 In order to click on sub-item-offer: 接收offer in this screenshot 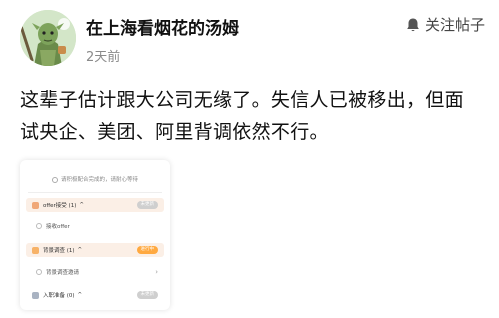, I will do `click(97, 226)`.